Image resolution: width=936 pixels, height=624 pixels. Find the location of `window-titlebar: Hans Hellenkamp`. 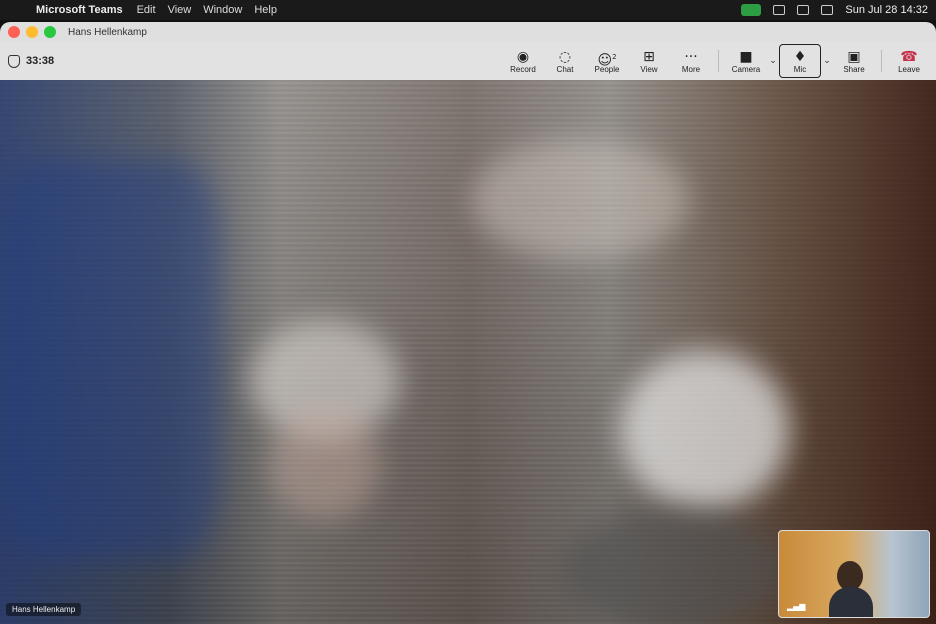

window-titlebar: Hans Hellenkamp is located at coordinates (468, 32).